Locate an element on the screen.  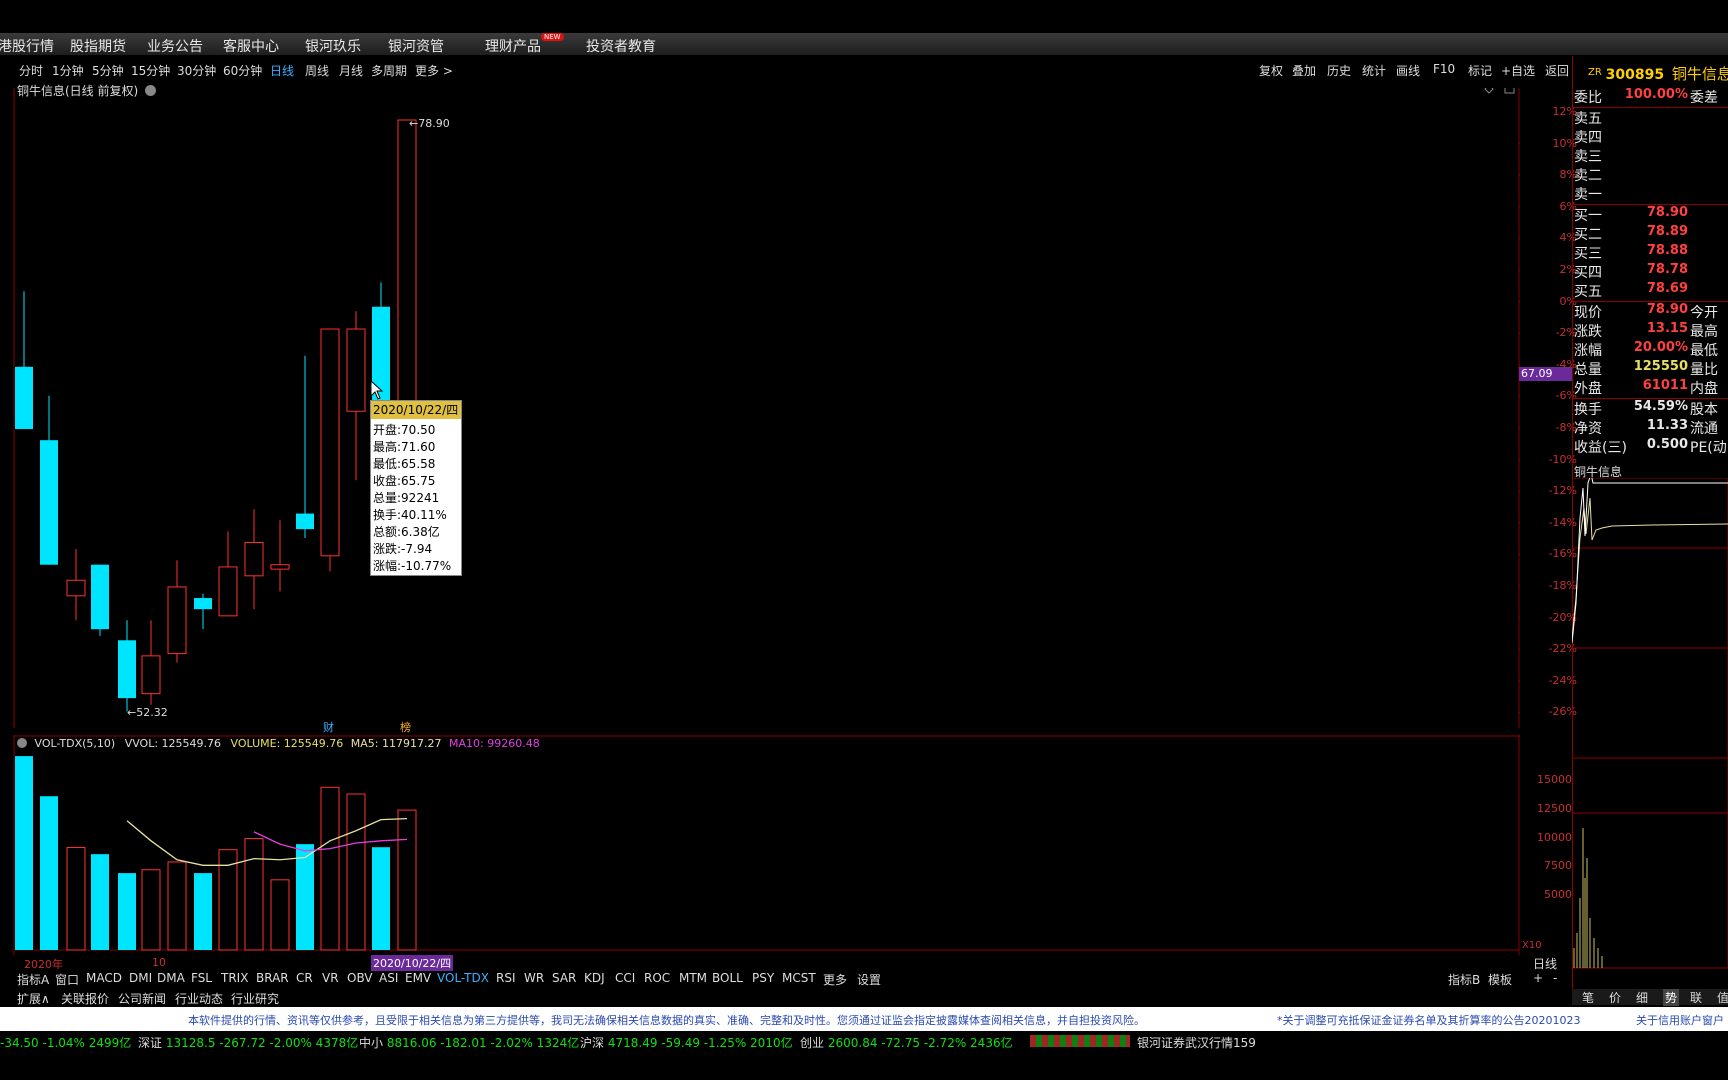
menu-item-jiule: 银河玖乐 is located at coordinates (333, 46).